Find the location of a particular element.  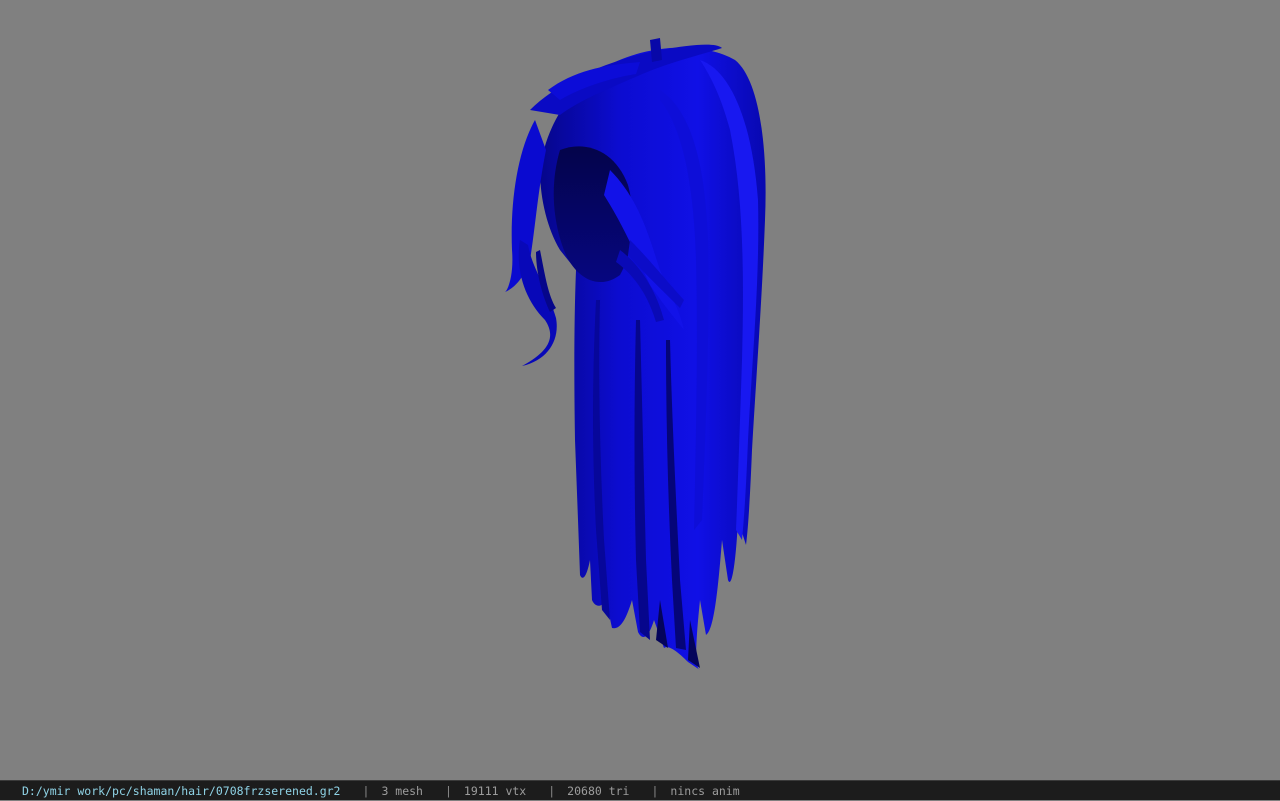

hair-back-mass is located at coordinates (653, 358).